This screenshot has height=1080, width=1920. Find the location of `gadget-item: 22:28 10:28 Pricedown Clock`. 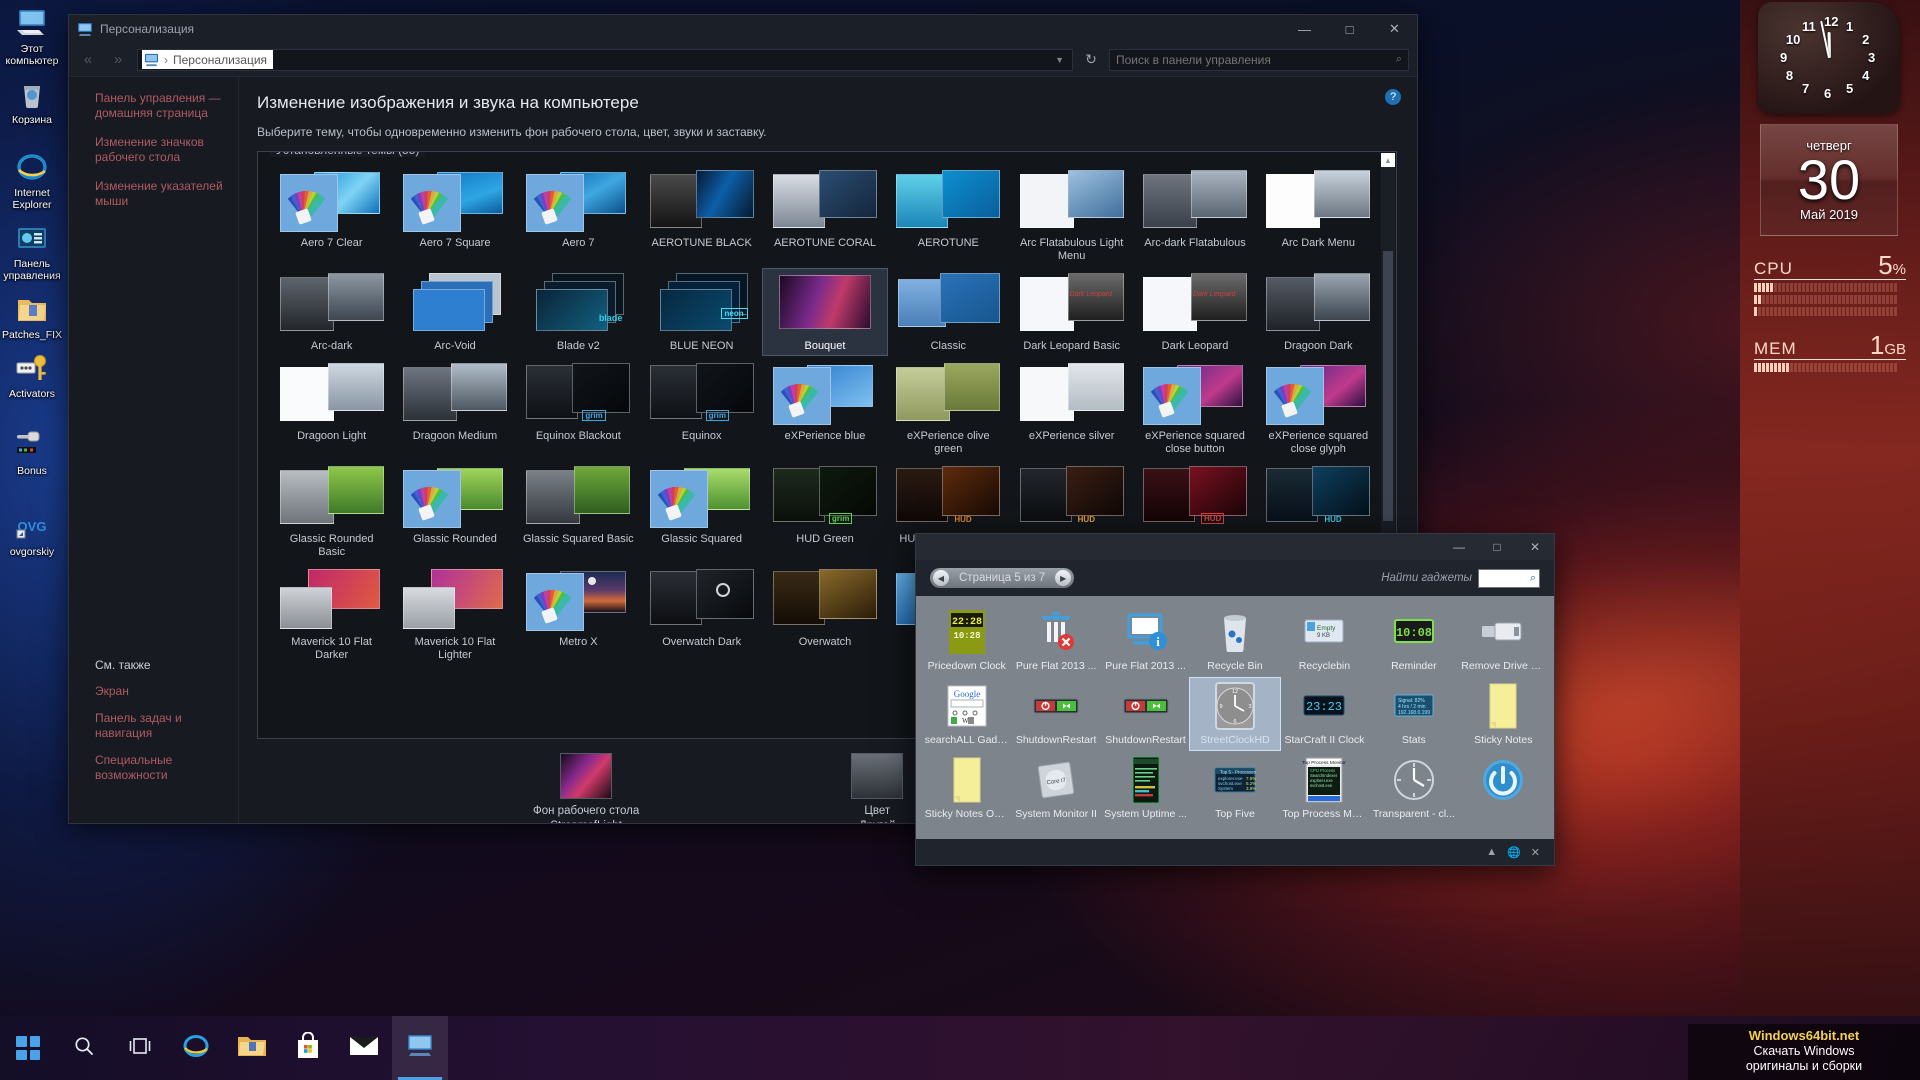

gadget-item: 22:28 10:28 Pricedown Clock is located at coordinates (966, 640).